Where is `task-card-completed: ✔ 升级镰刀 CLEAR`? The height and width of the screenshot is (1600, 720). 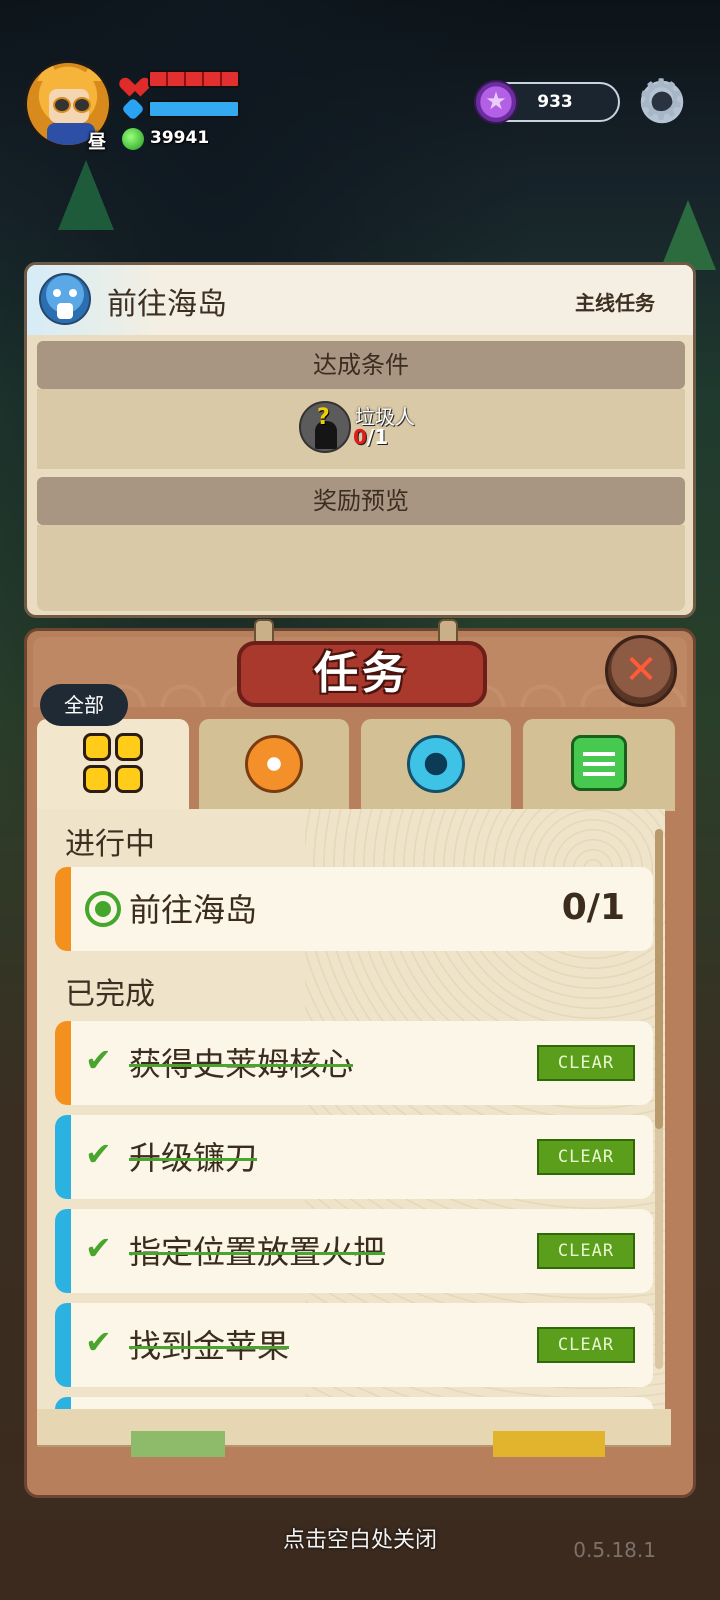
task-card-completed: ✔ 升级镰刀 CLEAR is located at coordinates (354, 1157).